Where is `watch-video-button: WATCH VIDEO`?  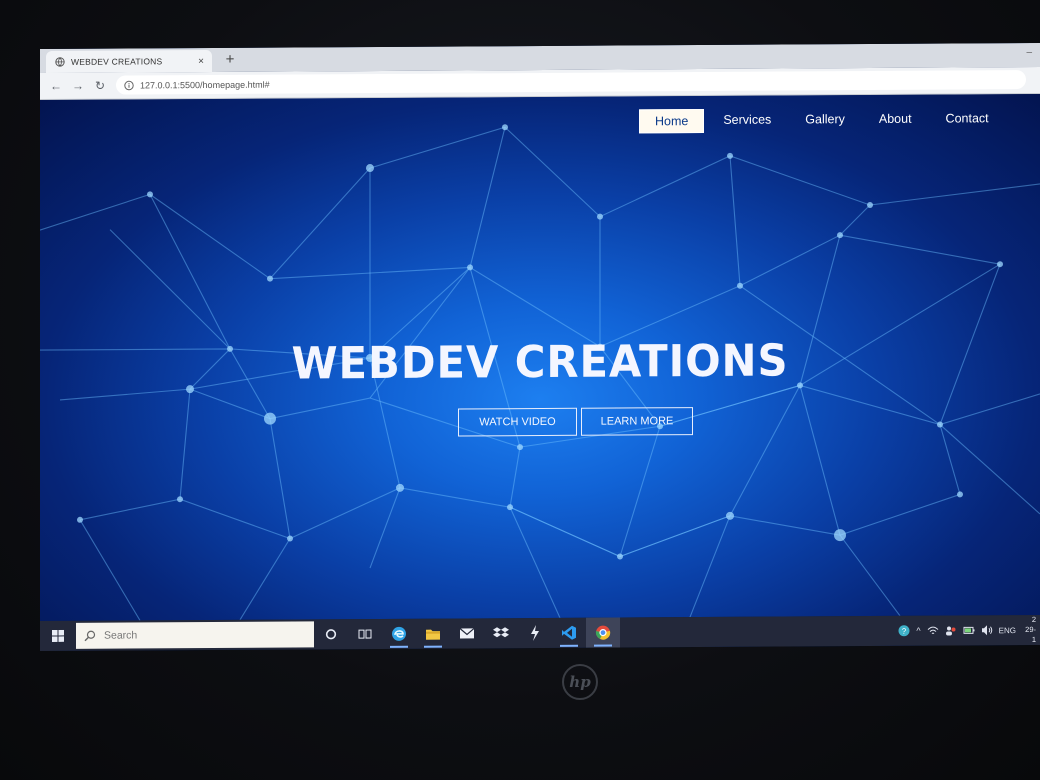
watch-video-button: WATCH VIDEO is located at coordinates (517, 422).